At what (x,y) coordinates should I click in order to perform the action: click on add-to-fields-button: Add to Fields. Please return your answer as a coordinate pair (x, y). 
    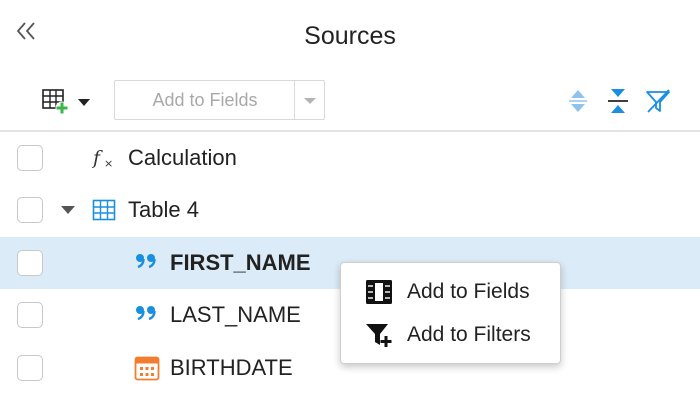
    Looking at the image, I should click on (205, 100).